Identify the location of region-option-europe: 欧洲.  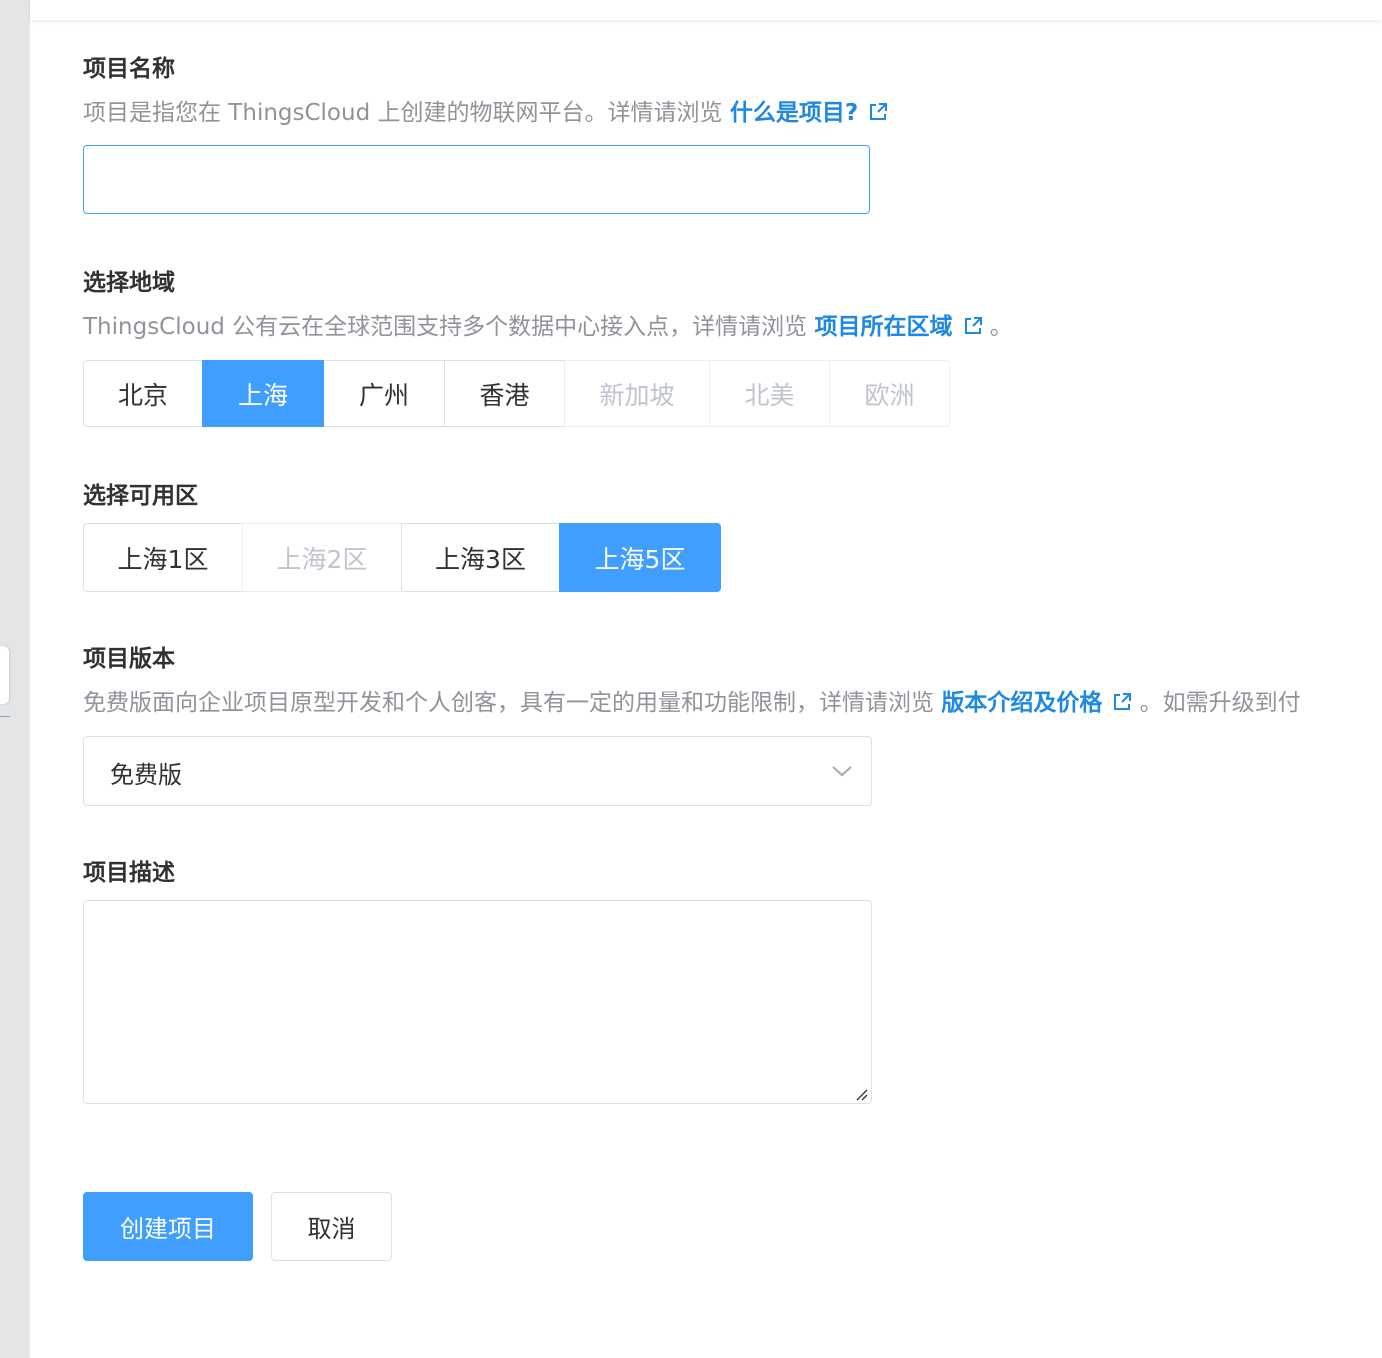
(889, 393).